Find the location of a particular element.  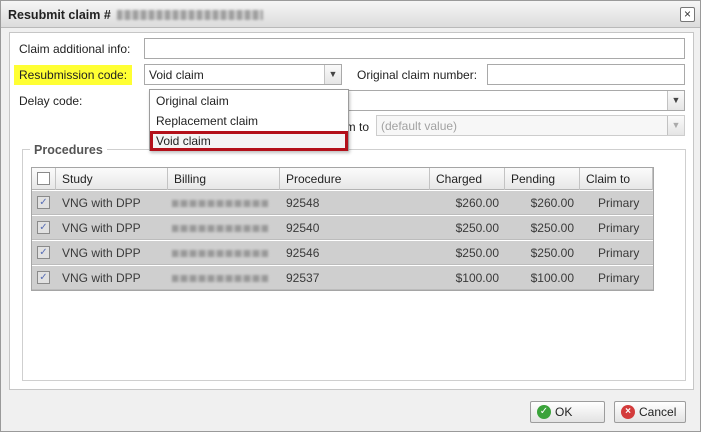

claim-to-placeholder: (default value) is located at coordinates (419, 126).